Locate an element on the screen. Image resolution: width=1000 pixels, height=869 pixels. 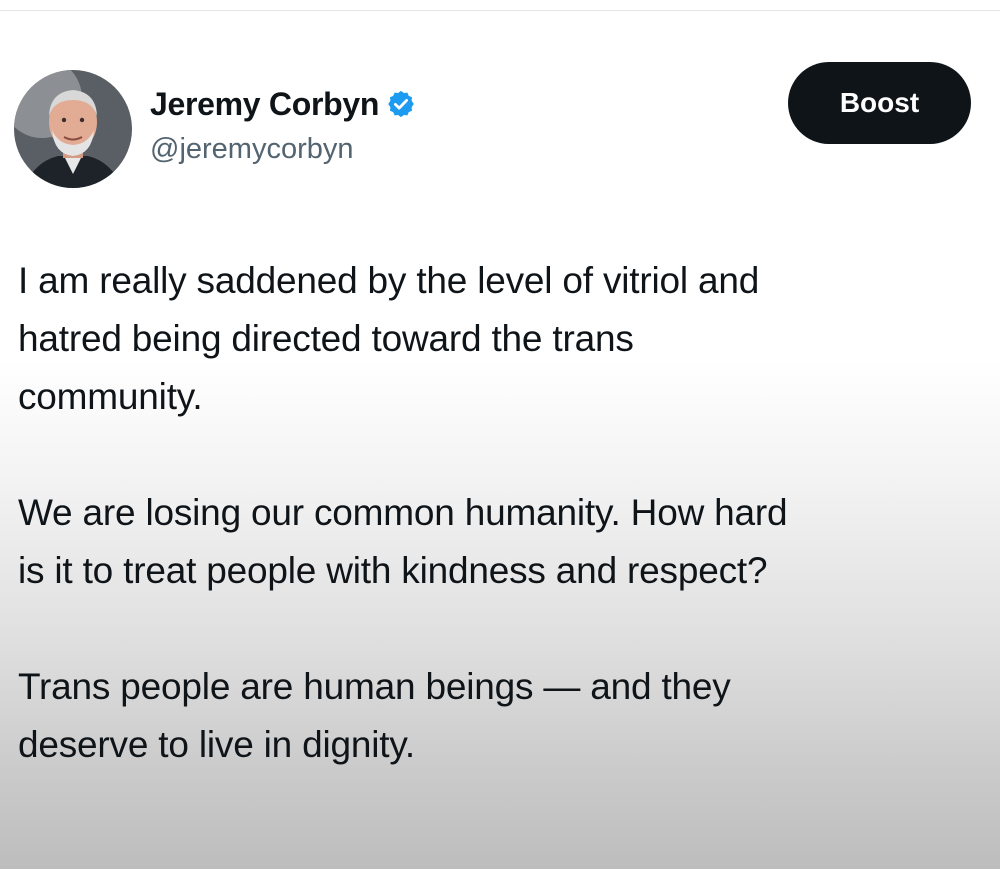
top-divider is located at coordinates (500, 10).